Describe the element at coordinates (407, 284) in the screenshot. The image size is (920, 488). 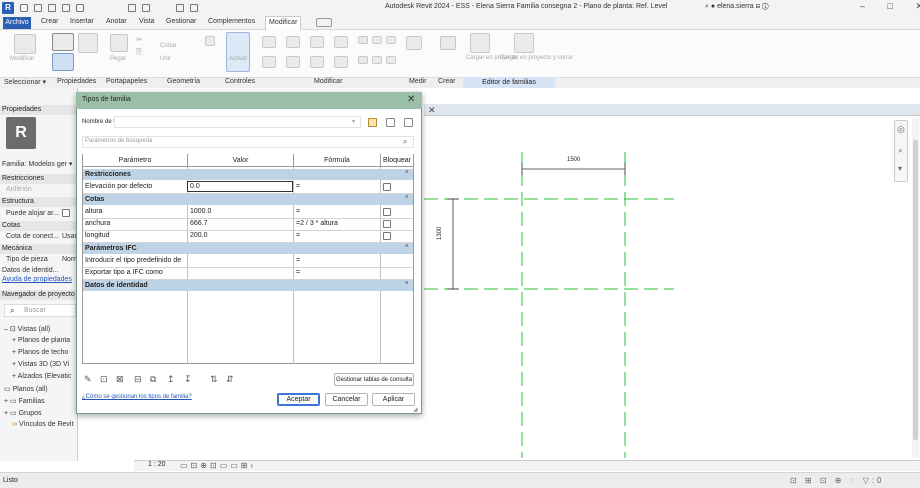
I see `expand-icon: ˅` at that location.